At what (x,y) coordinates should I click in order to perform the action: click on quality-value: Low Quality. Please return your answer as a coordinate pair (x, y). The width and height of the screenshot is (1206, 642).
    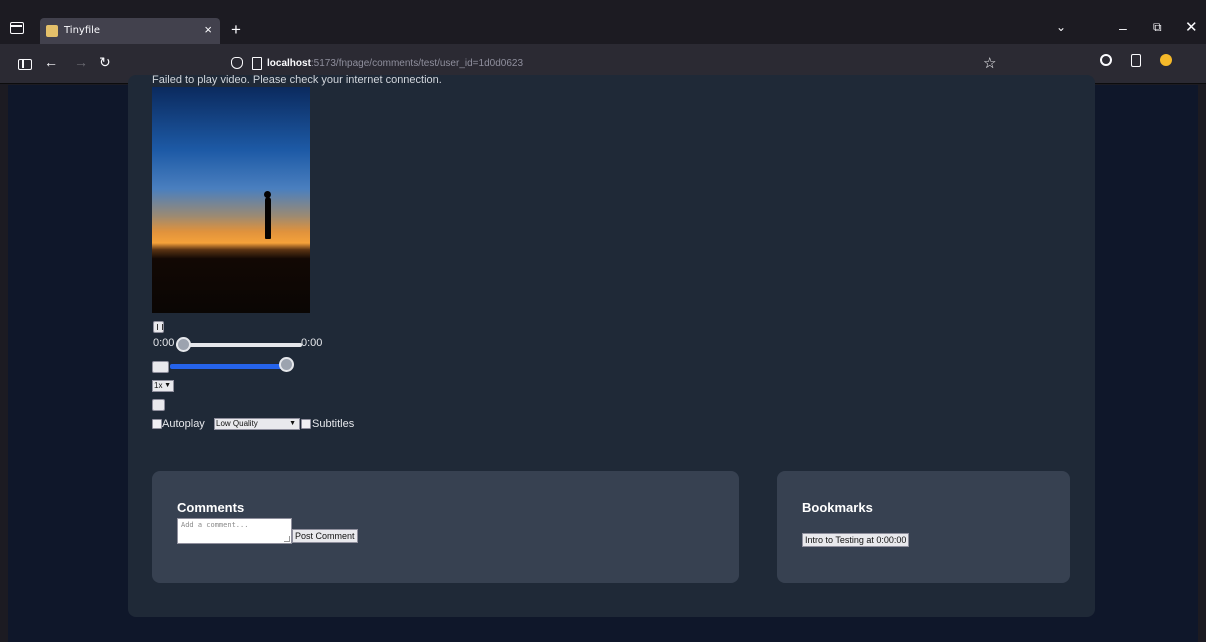
    Looking at the image, I should click on (237, 423).